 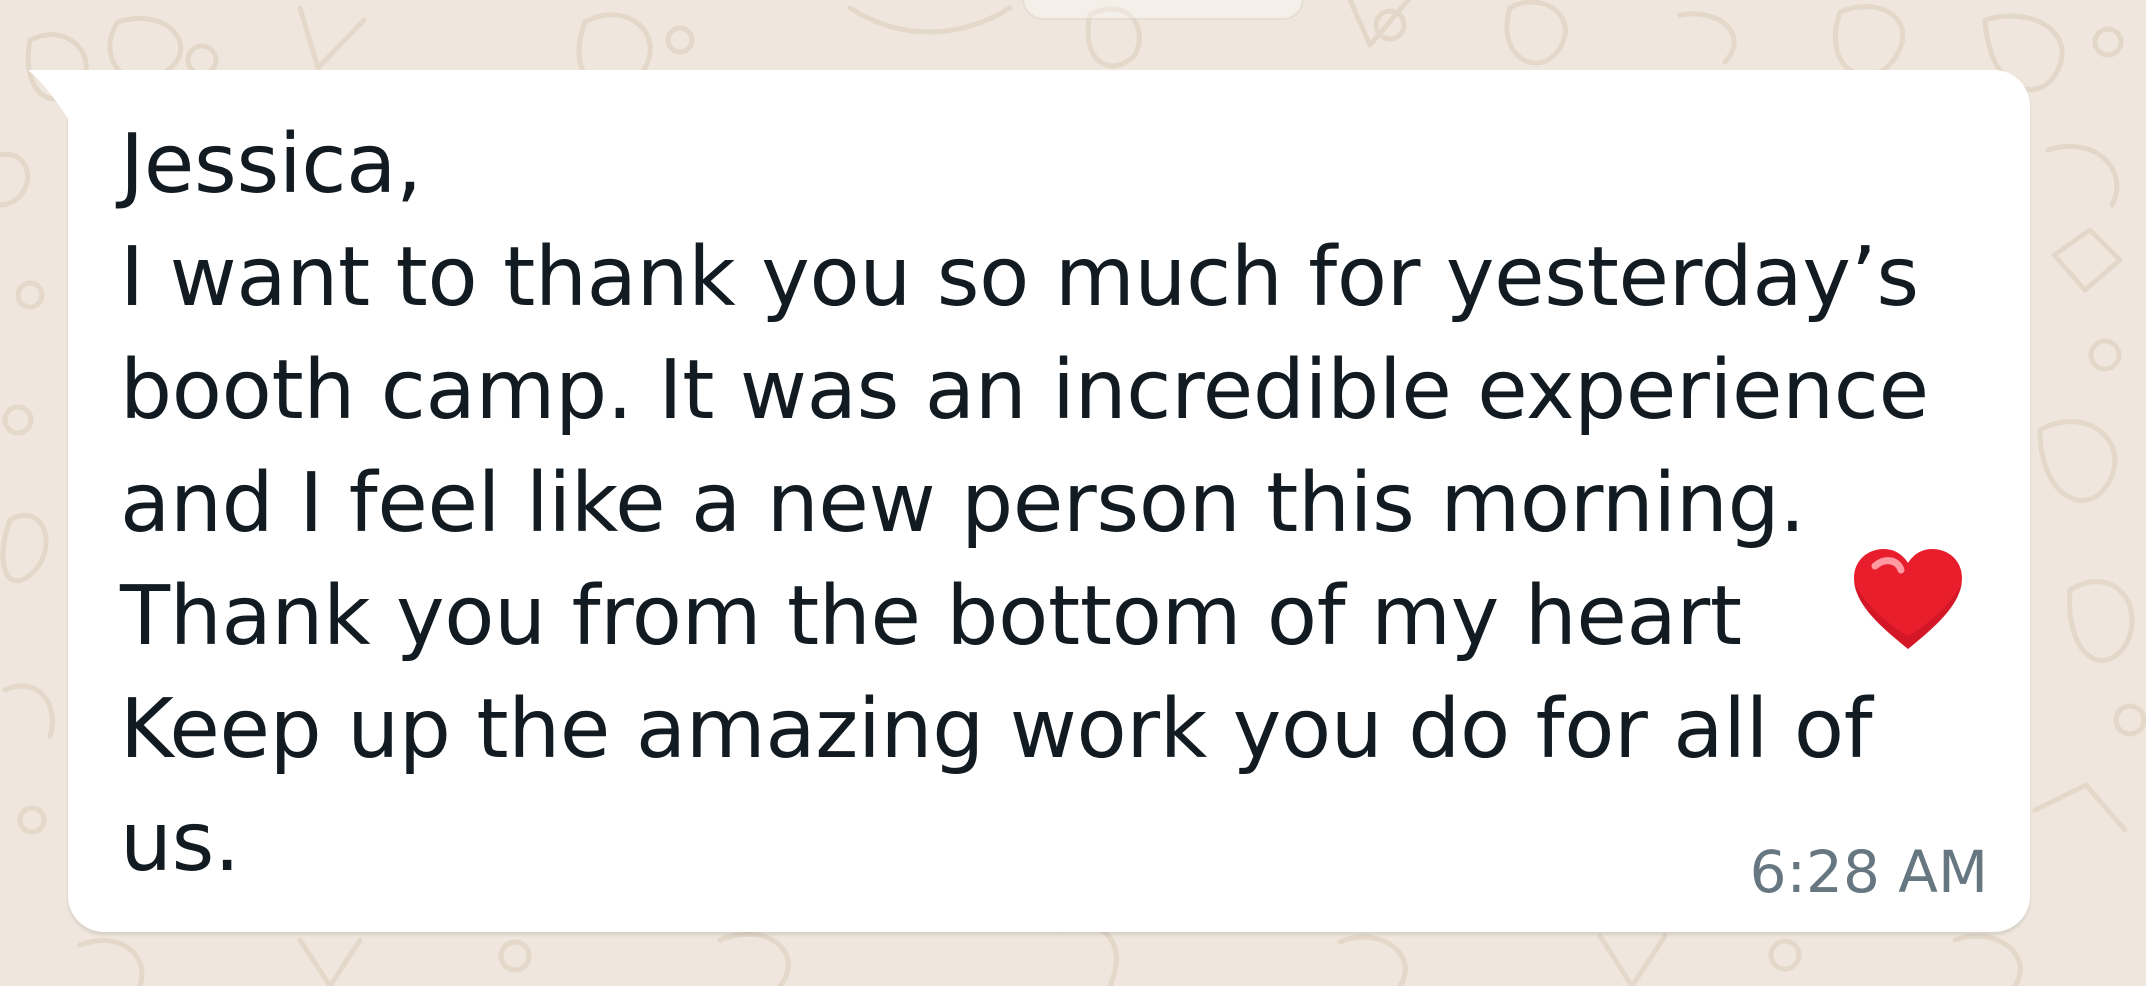 I want to click on message-line-5: Thank you from the bottom of my heart, so click(x=931, y=616).